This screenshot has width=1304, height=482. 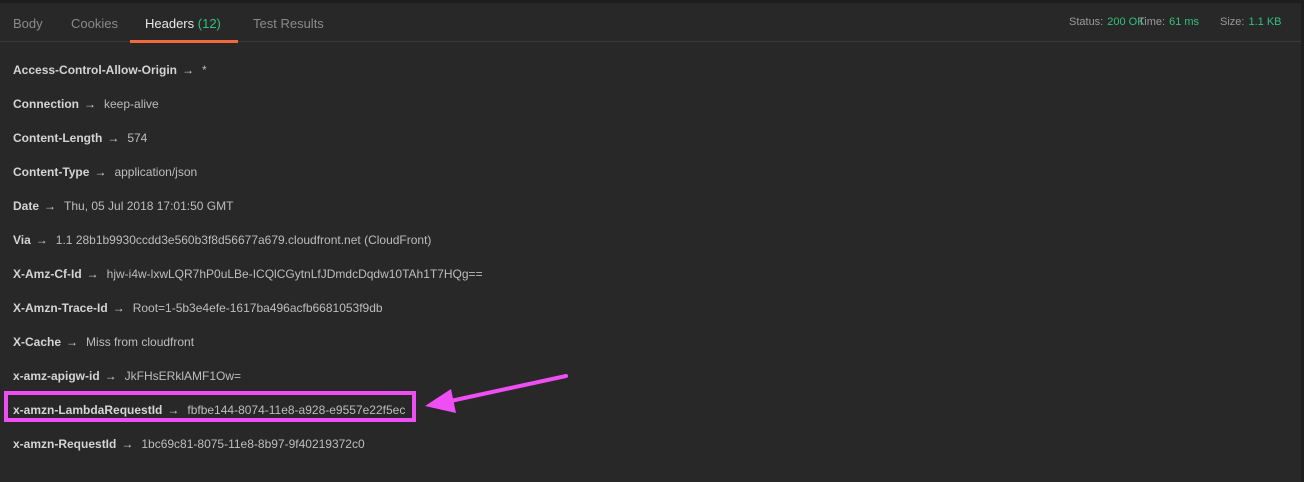 What do you see at coordinates (496, 393) in the screenshot?
I see `pointer-arrow-icon` at bounding box center [496, 393].